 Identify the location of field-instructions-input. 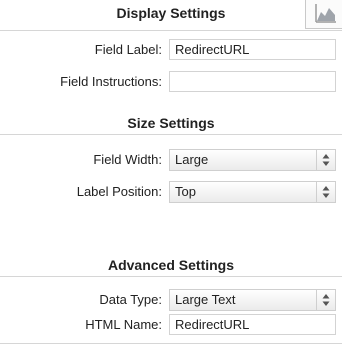
(252, 81).